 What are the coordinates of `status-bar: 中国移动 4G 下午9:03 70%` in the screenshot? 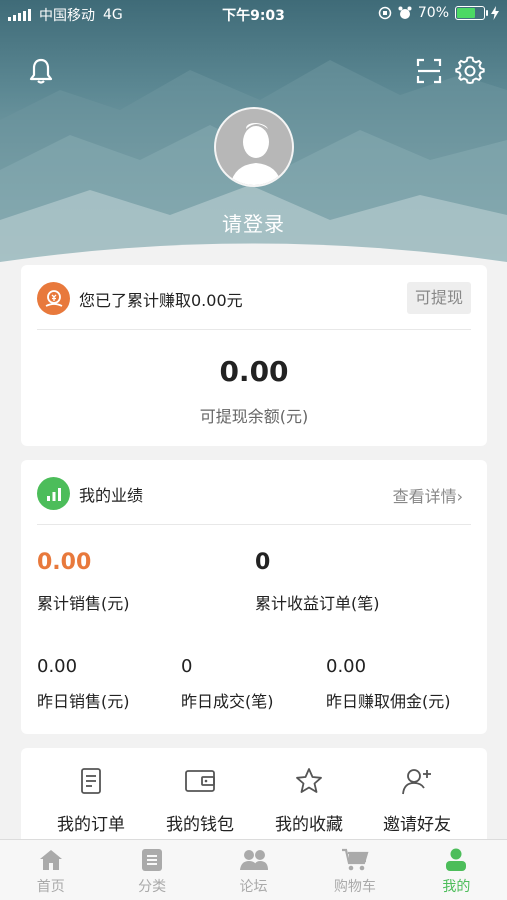 It's located at (253, 14).